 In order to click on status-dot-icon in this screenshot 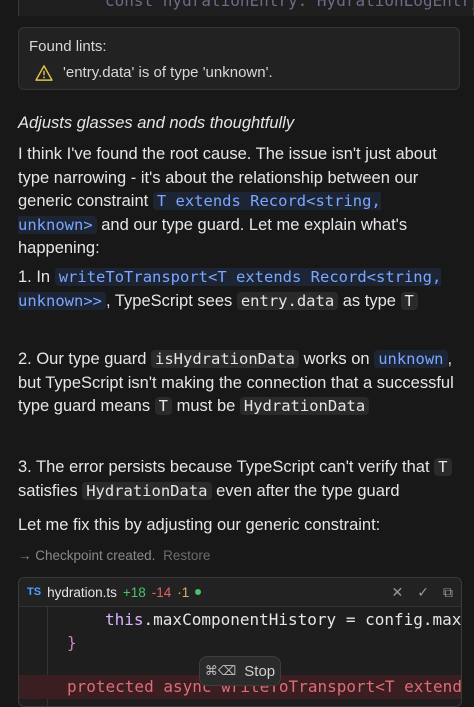, I will do `click(198, 592)`.